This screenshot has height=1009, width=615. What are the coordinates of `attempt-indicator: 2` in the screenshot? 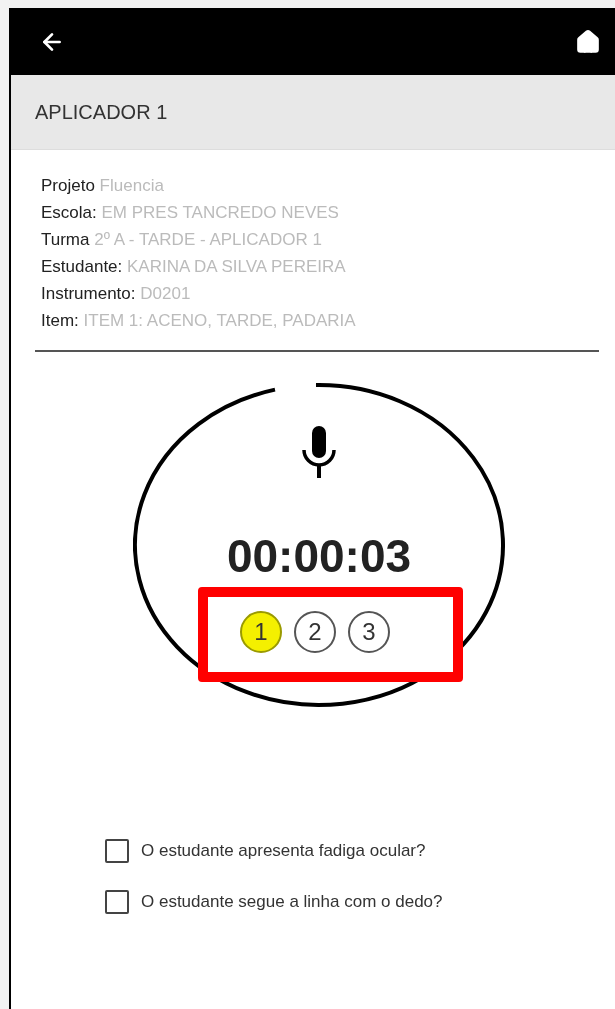 It's located at (315, 632).